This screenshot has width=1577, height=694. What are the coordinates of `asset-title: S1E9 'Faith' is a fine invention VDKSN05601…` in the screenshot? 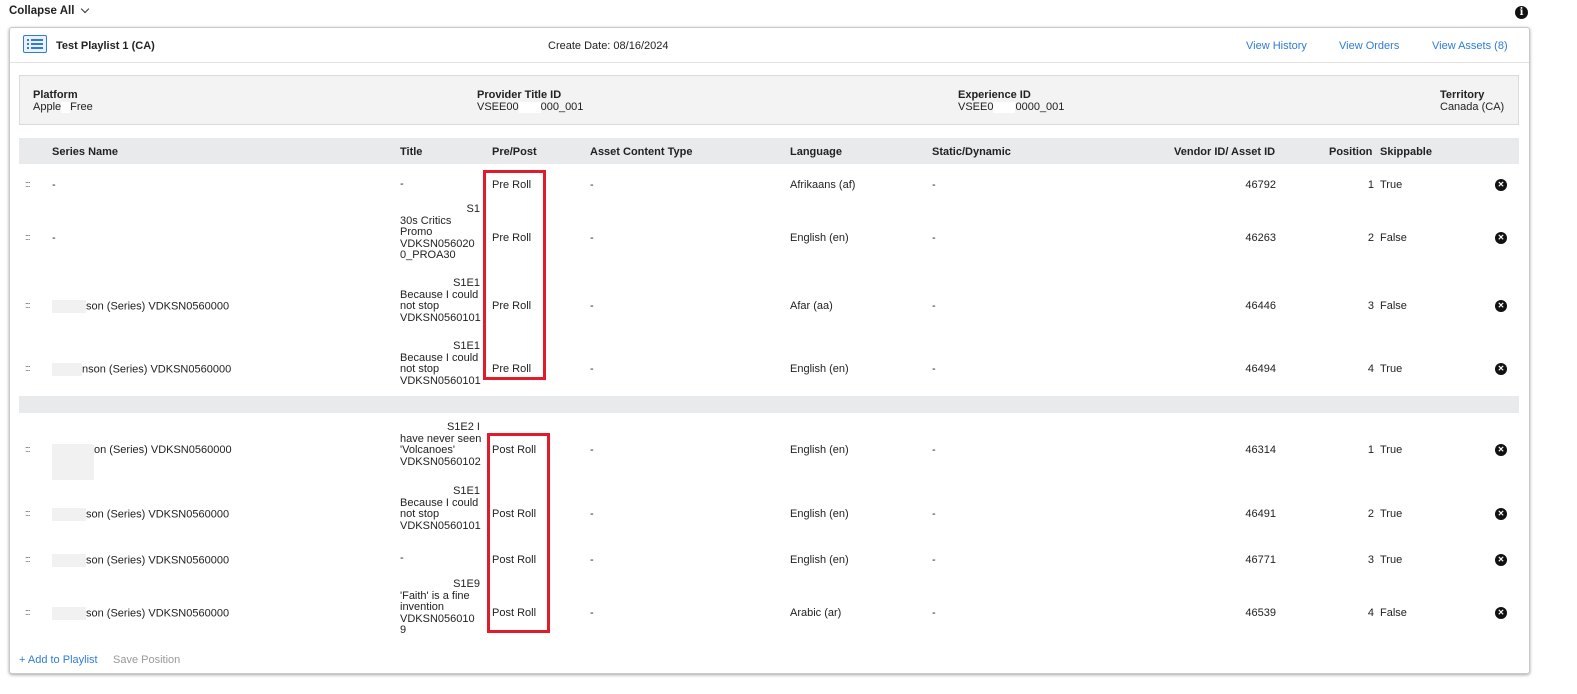 It's located at (443, 607).